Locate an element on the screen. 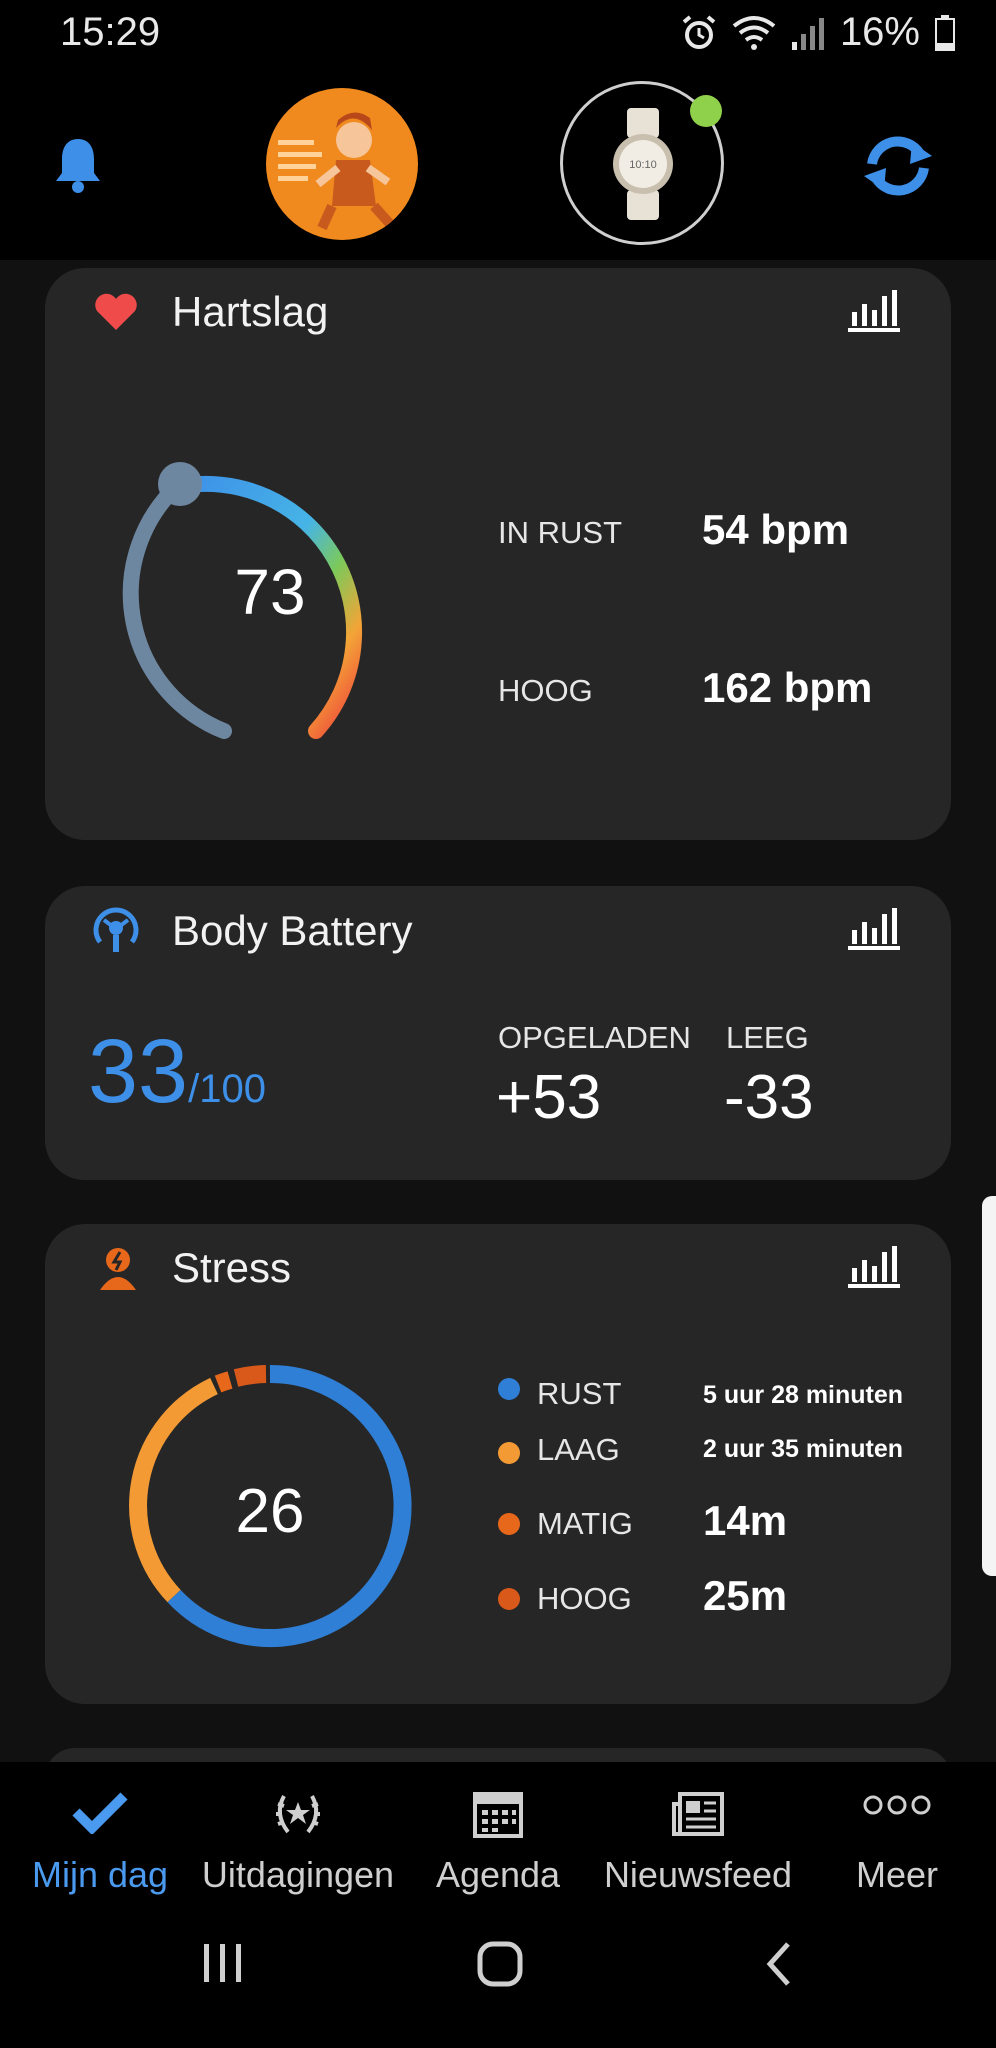  status-time: 15:29 is located at coordinates (110, 32).